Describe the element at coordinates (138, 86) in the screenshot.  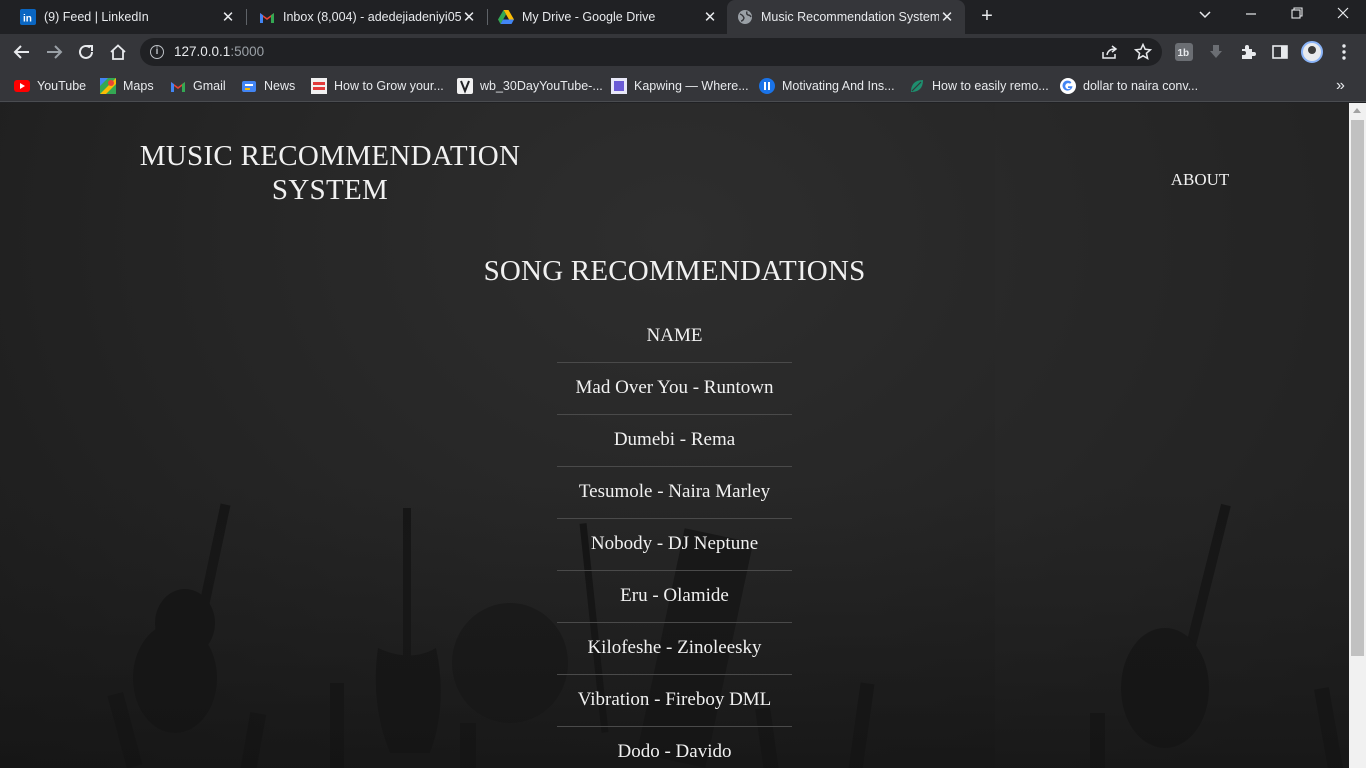
I see `bookmark-label: Maps` at that location.